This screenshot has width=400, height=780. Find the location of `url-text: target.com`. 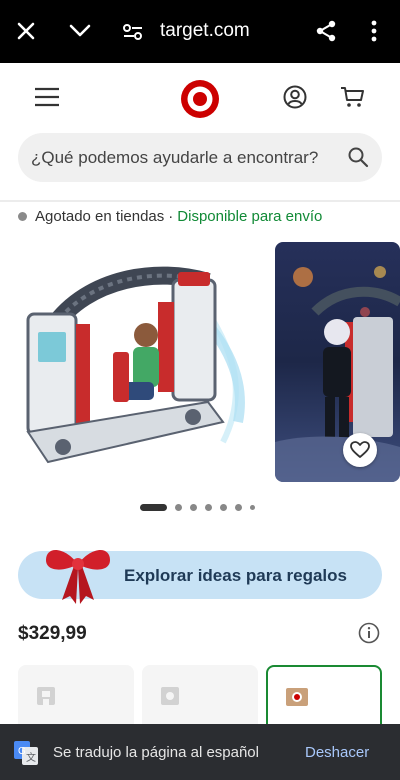

url-text: target.com is located at coordinates (205, 31).